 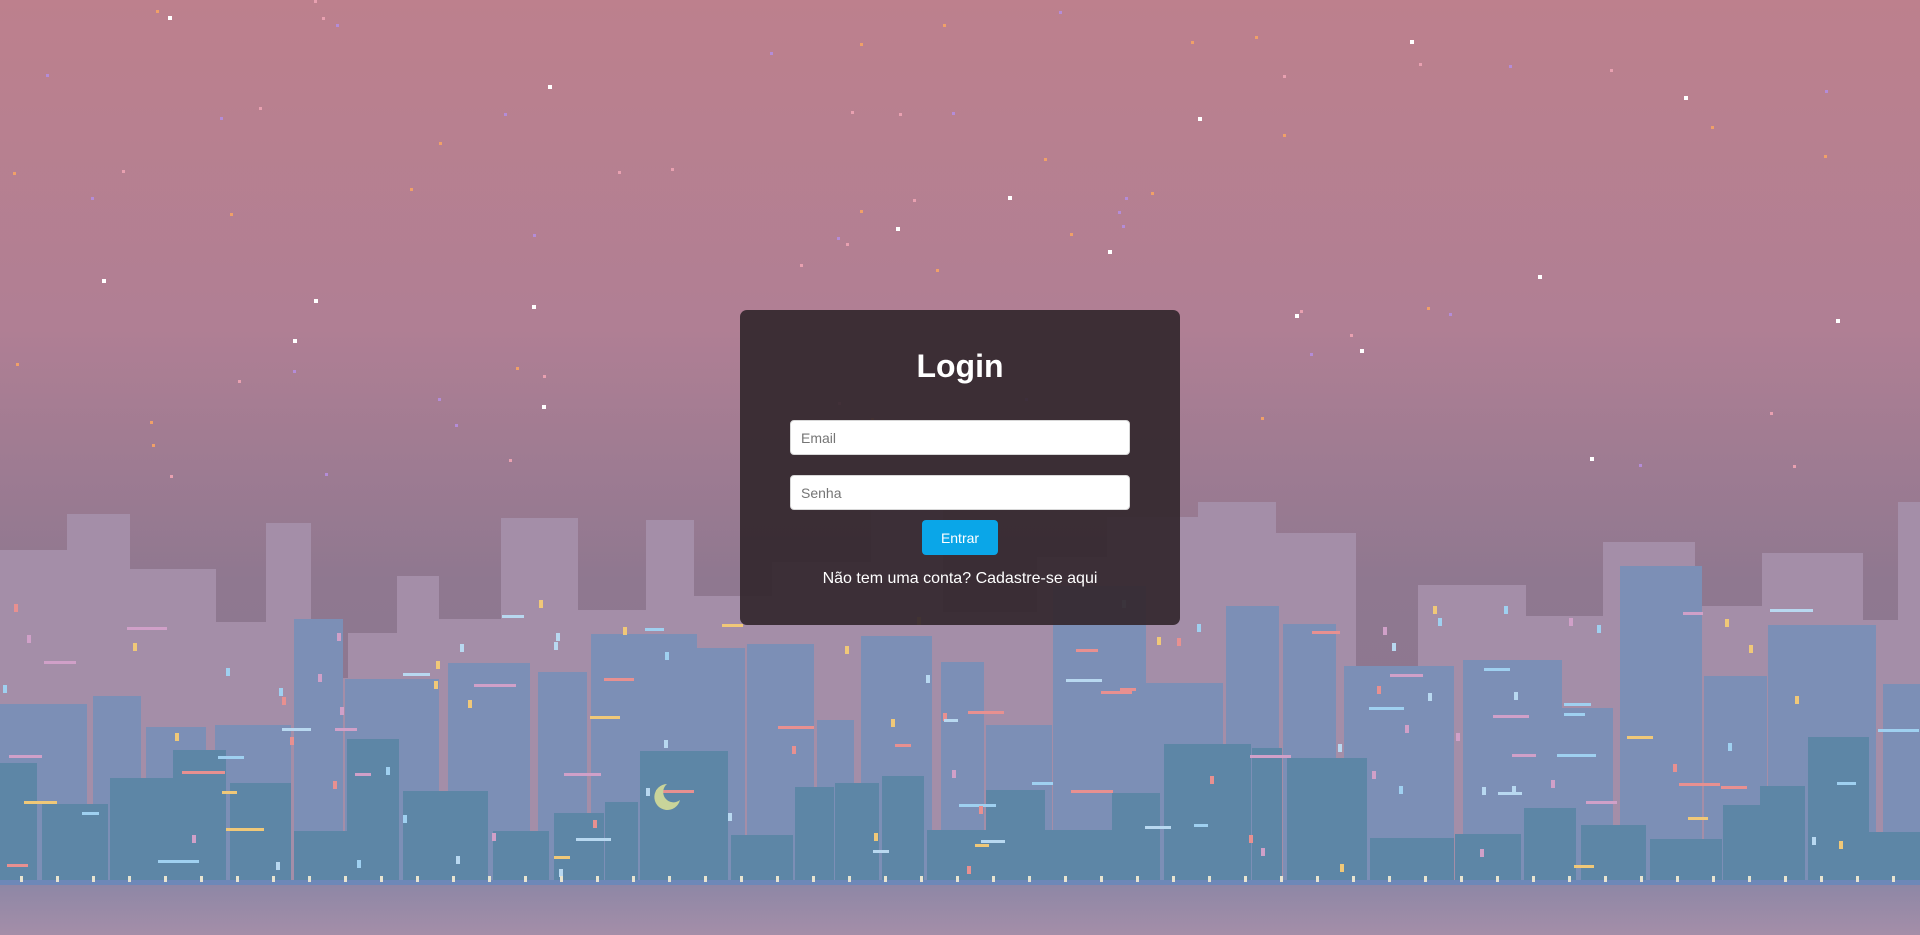 I want to click on signup-link: Cadastre-se aqui, so click(x=1037, y=578).